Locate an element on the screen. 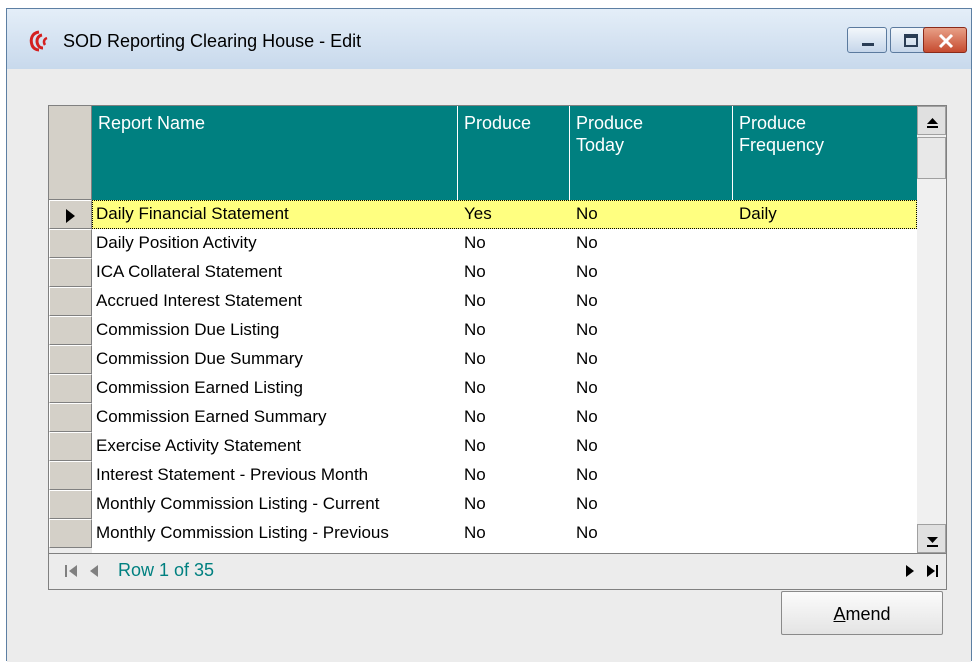 The width and height of the screenshot is (978, 662). cell-name: Daily Financial Statement is located at coordinates (192, 213).